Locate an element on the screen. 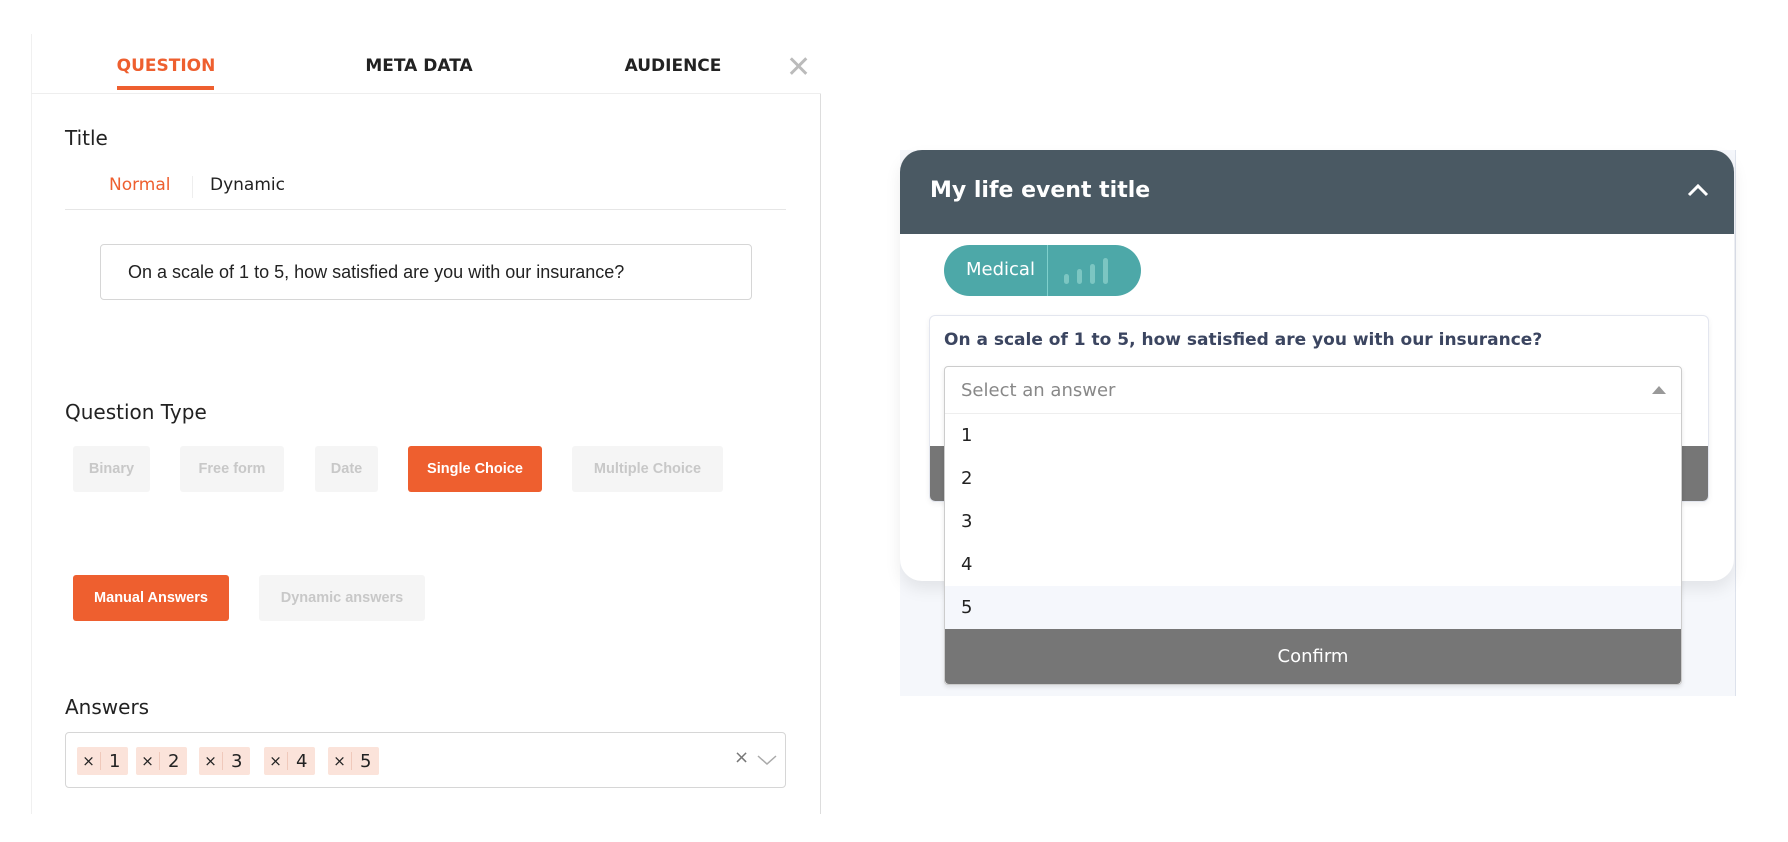 The width and height of the screenshot is (1788, 842). answer-chip: × 1 is located at coordinates (103, 761).